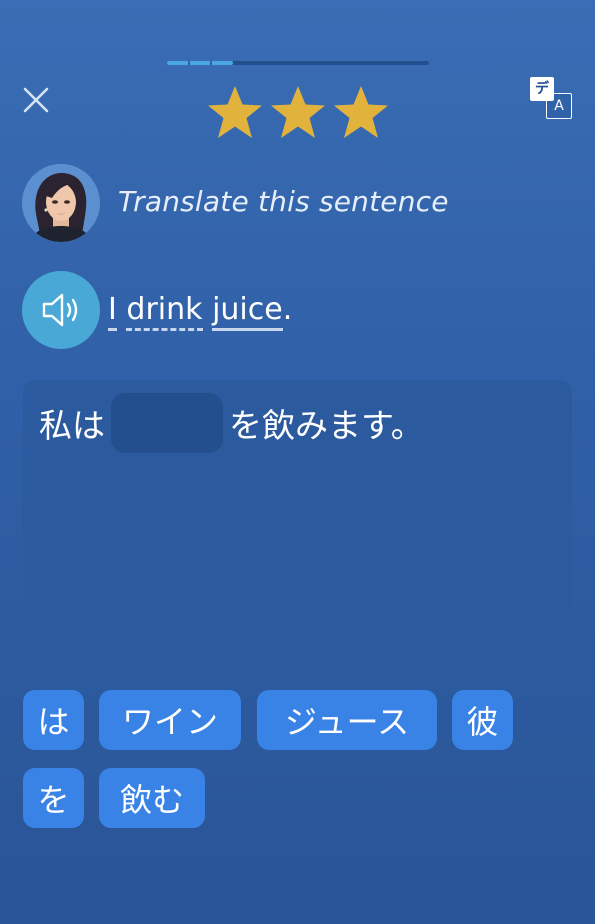 Image resolution: width=595 pixels, height=924 pixels. What do you see at coordinates (298, 63) in the screenshot?
I see `lesson-progress-bar` at bounding box center [298, 63].